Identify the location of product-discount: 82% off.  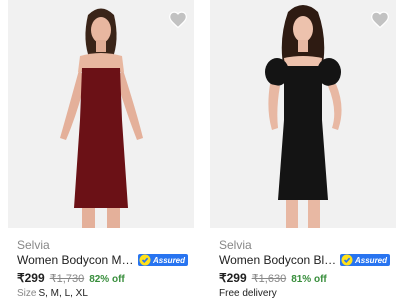
(107, 279).